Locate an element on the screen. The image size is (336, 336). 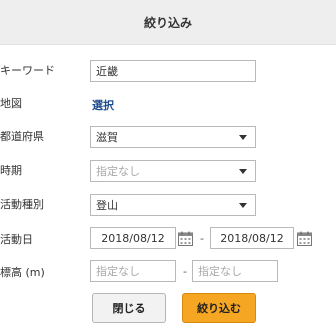
period-label: 時期 is located at coordinates (11, 170).